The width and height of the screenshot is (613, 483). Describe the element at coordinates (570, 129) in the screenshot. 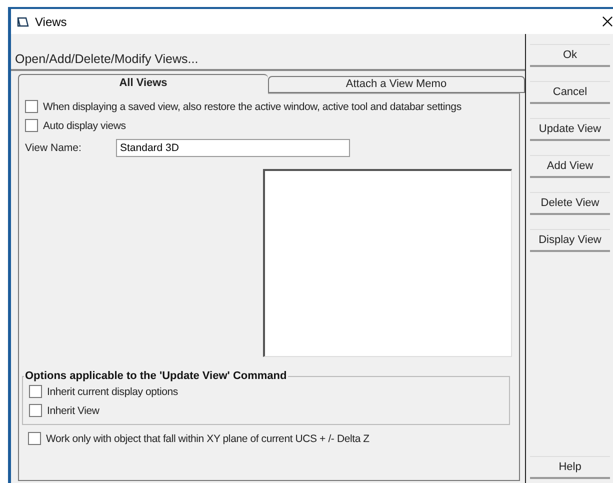

I see `dialog-button: Update View` at that location.